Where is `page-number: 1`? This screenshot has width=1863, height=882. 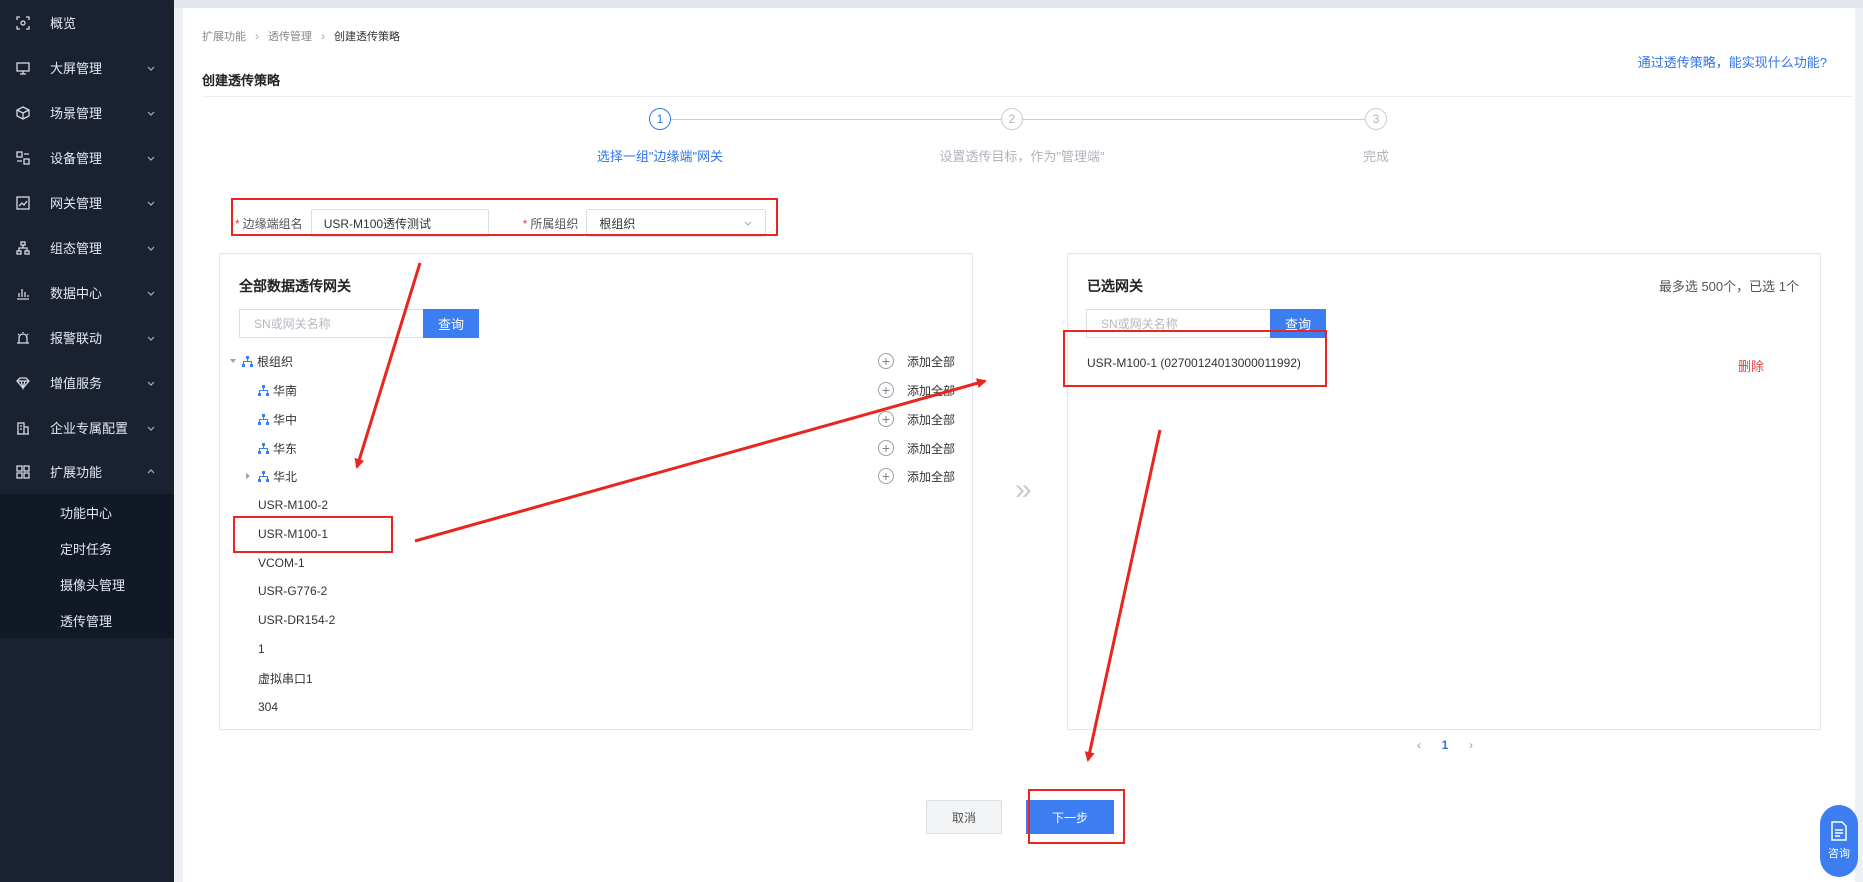 page-number: 1 is located at coordinates (1445, 745).